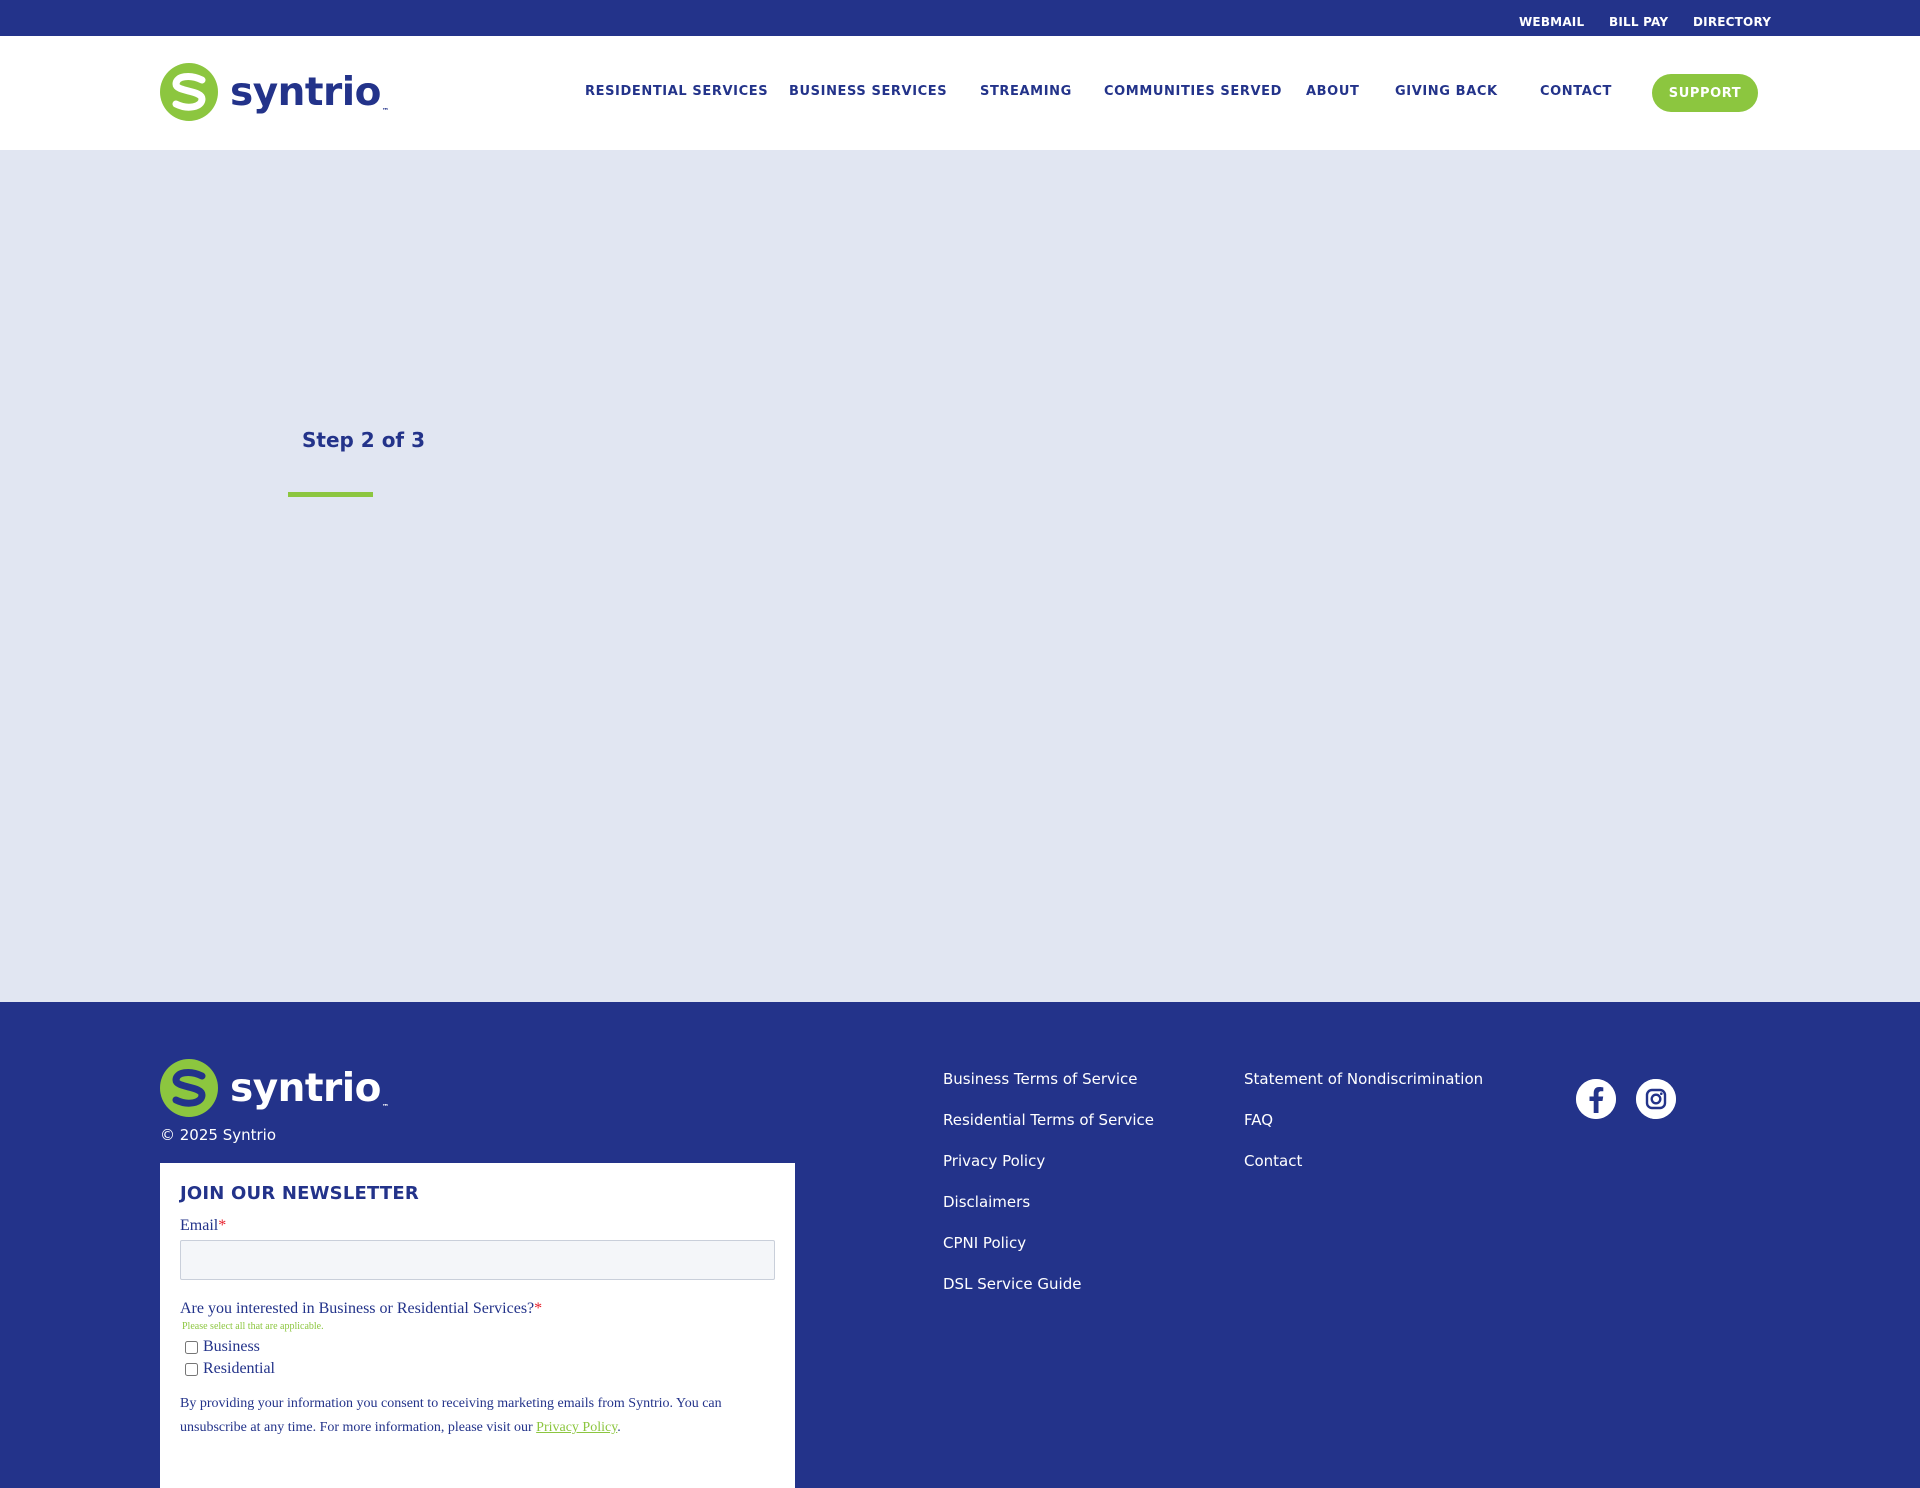  Describe the element at coordinates (480, 1347) in the screenshot. I see `business-option: Business` at that location.